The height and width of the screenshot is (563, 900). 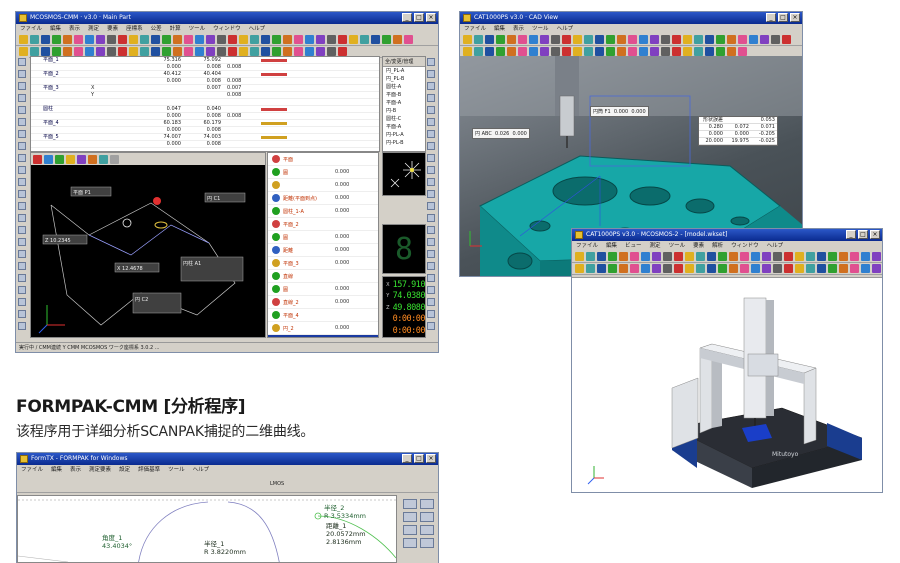 What do you see at coordinates (48, 159) in the screenshot?
I see `rotate-icon` at bounding box center [48, 159].